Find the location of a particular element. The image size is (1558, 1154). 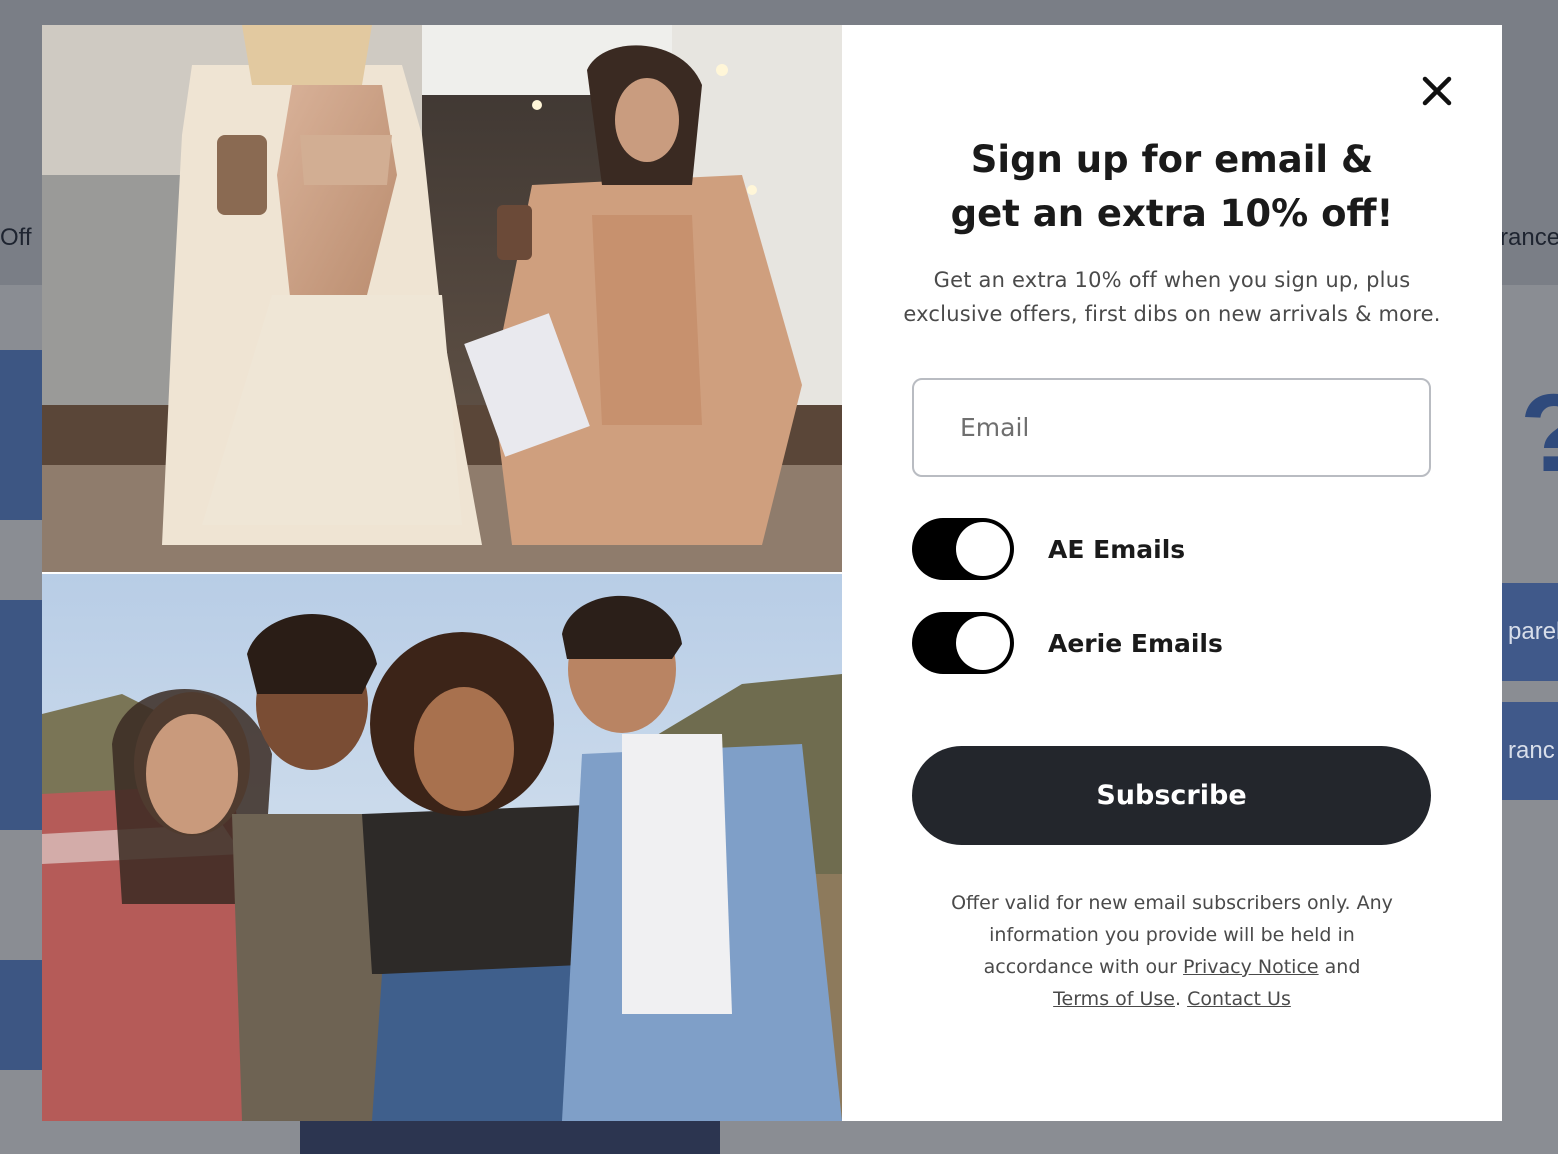

aerie-emails-toggle is located at coordinates (963, 643).